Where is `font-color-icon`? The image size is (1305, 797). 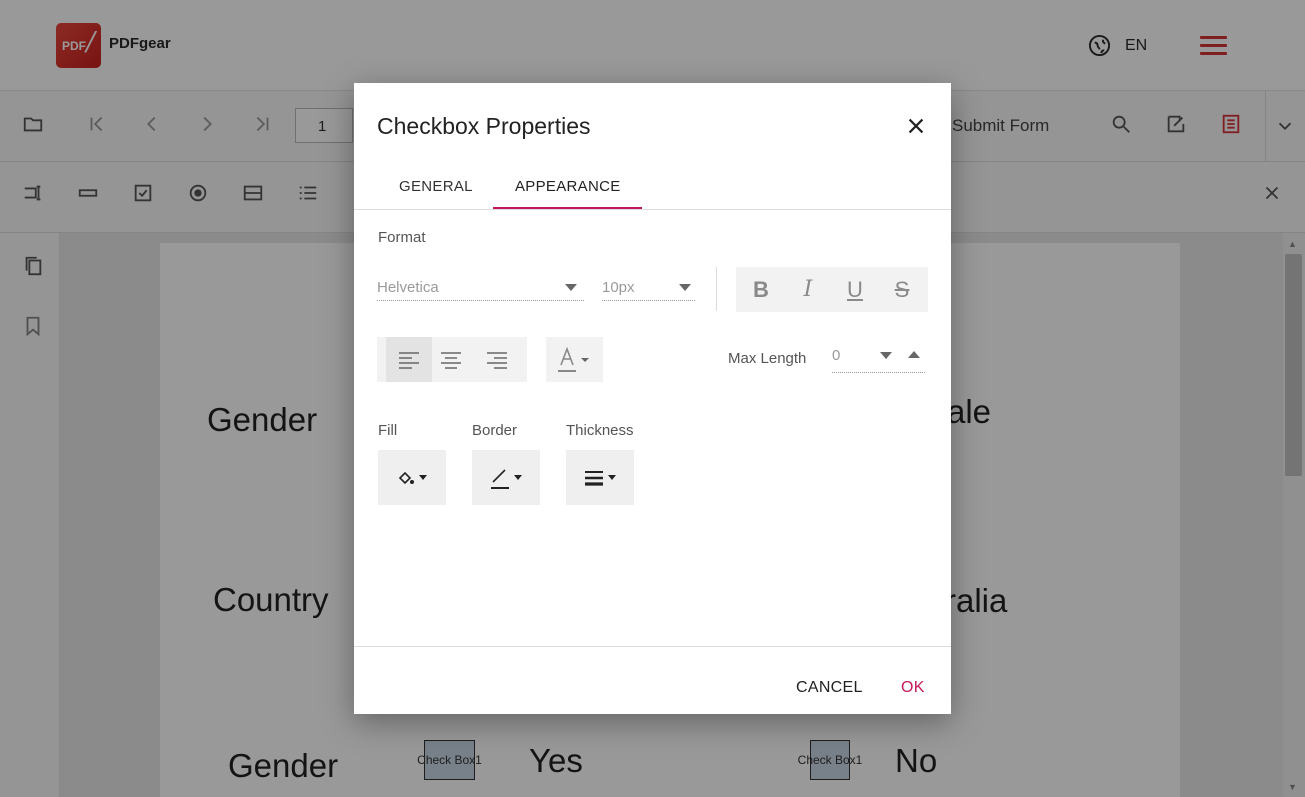 font-color-icon is located at coordinates (573, 359).